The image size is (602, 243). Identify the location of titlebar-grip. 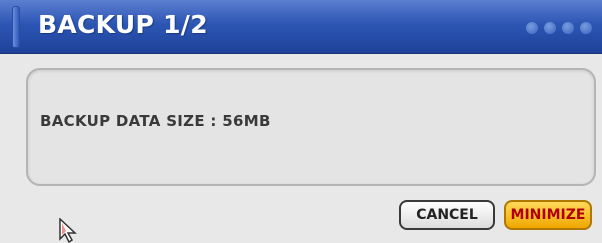
(16, 27).